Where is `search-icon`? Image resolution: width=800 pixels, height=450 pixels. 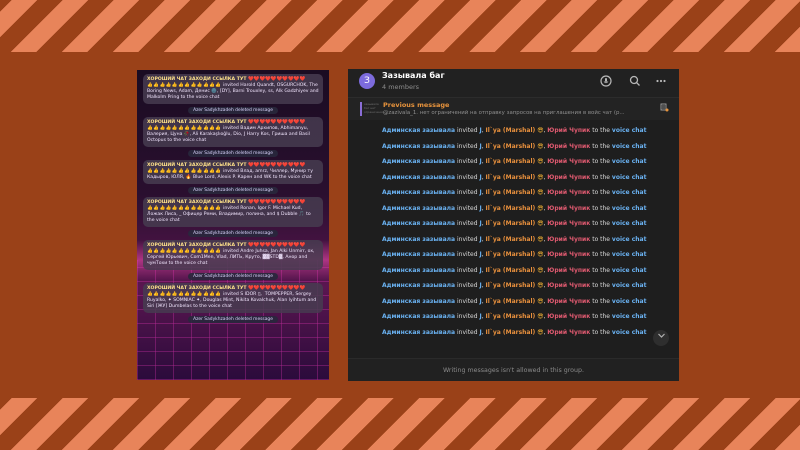 search-icon is located at coordinates (635, 82).